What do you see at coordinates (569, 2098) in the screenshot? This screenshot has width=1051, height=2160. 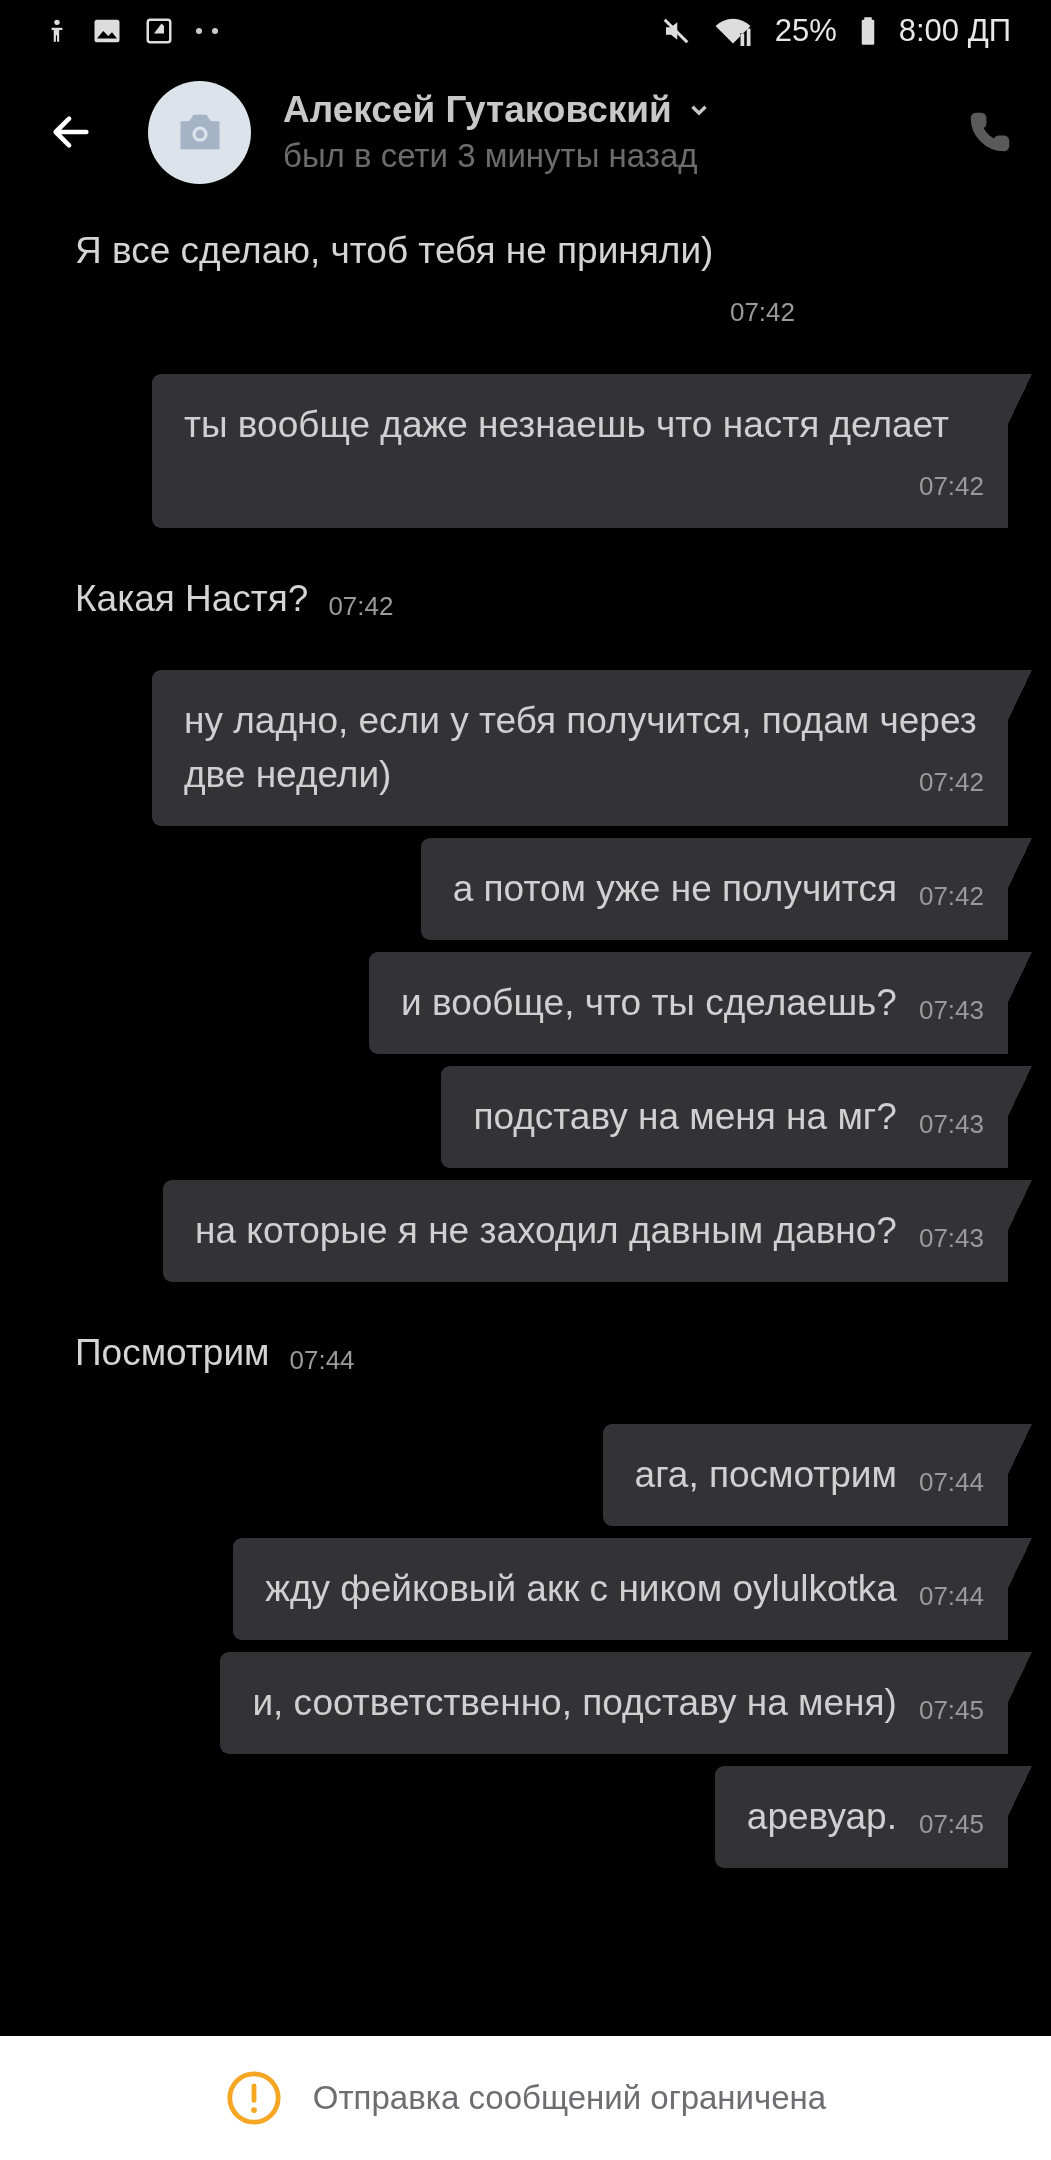 I see `notice-text: Отправка сообщений ограничена` at bounding box center [569, 2098].